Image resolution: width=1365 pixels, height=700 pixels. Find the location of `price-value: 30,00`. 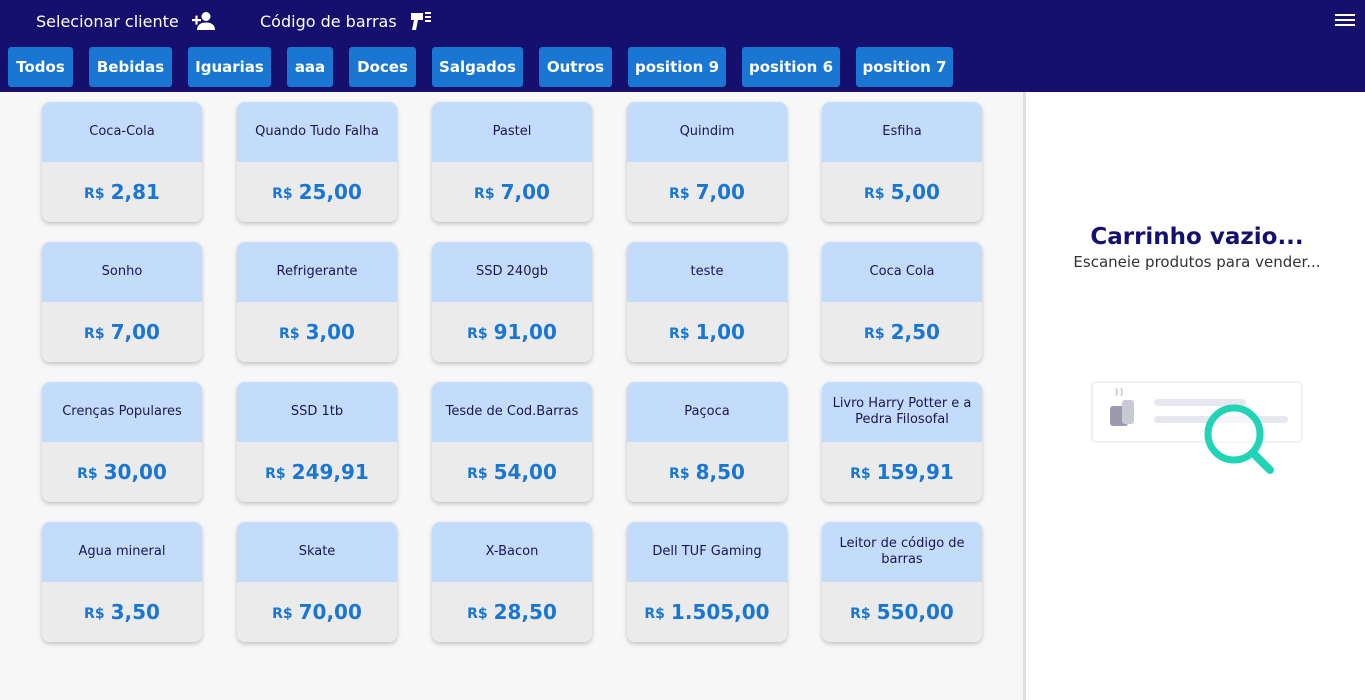

price-value: 30,00 is located at coordinates (135, 472).